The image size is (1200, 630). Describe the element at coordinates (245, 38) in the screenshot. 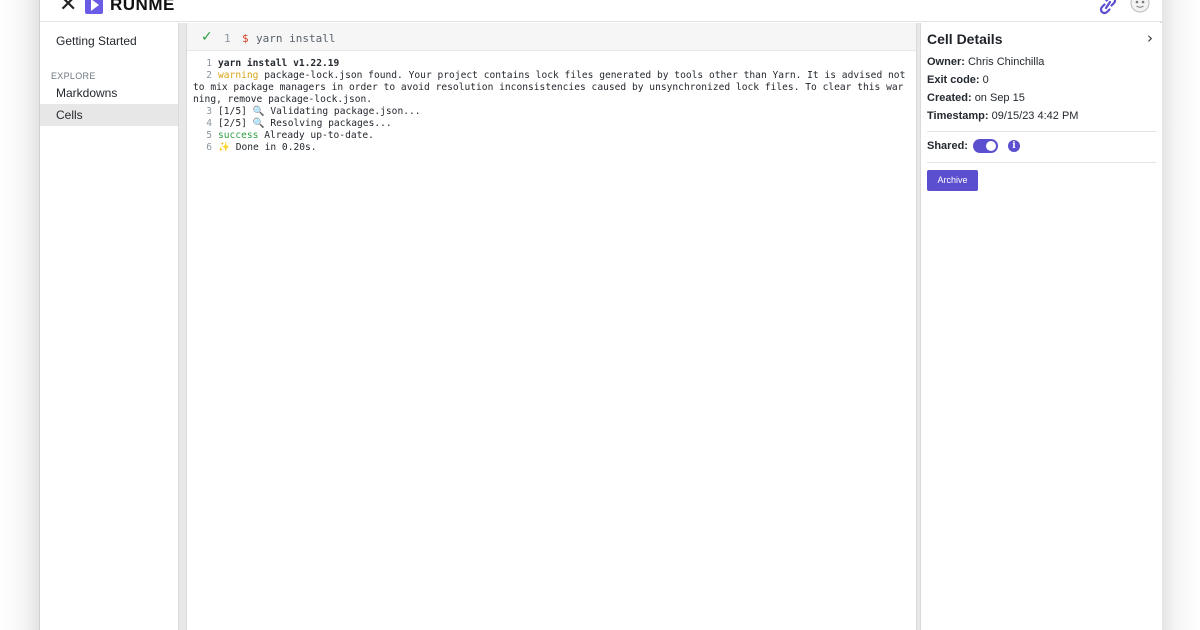

I see `command-prompt: $` at that location.